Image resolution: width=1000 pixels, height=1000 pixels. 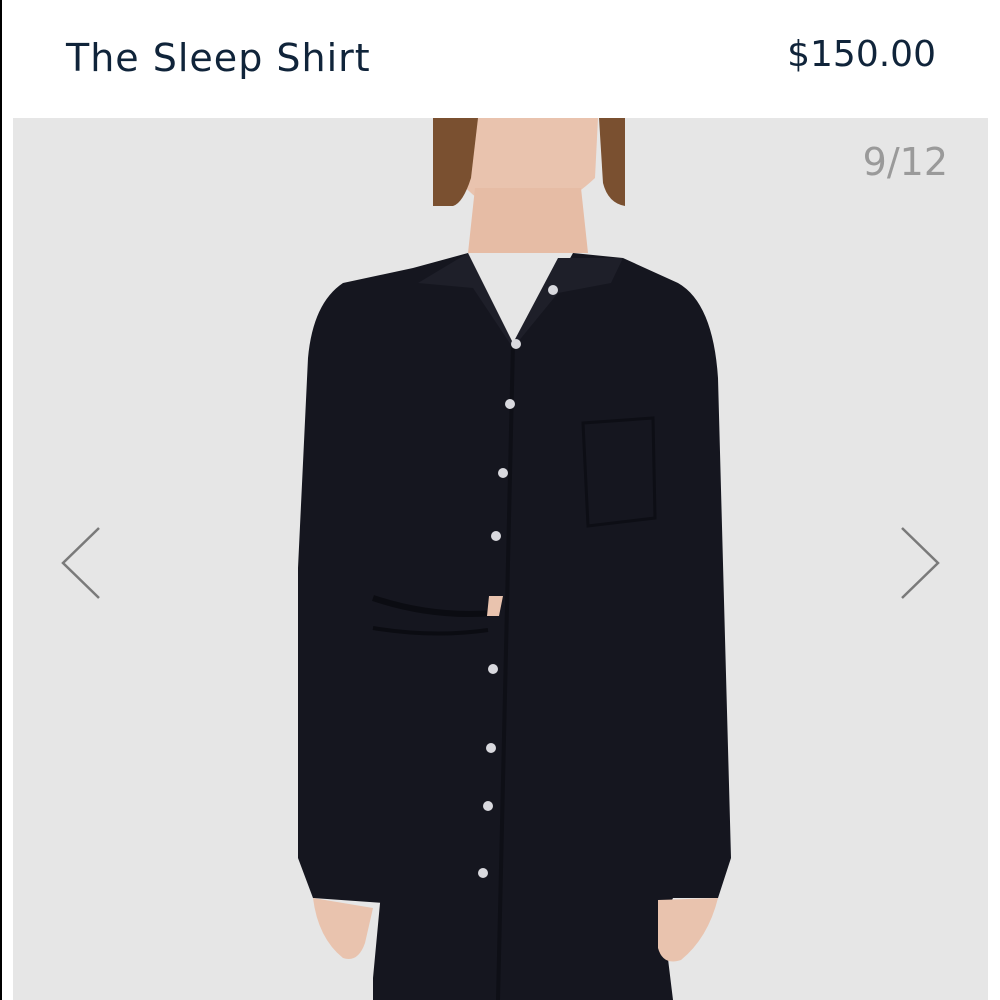 What do you see at coordinates (905, 162) in the screenshot?
I see `image-counter: 9/12` at bounding box center [905, 162].